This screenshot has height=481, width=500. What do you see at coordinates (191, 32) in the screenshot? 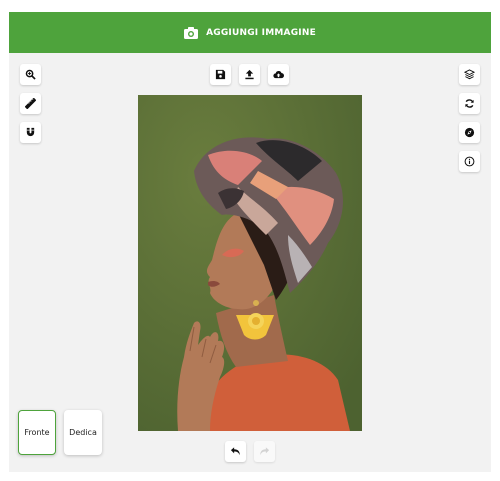
I see `camera-icon` at bounding box center [191, 32].